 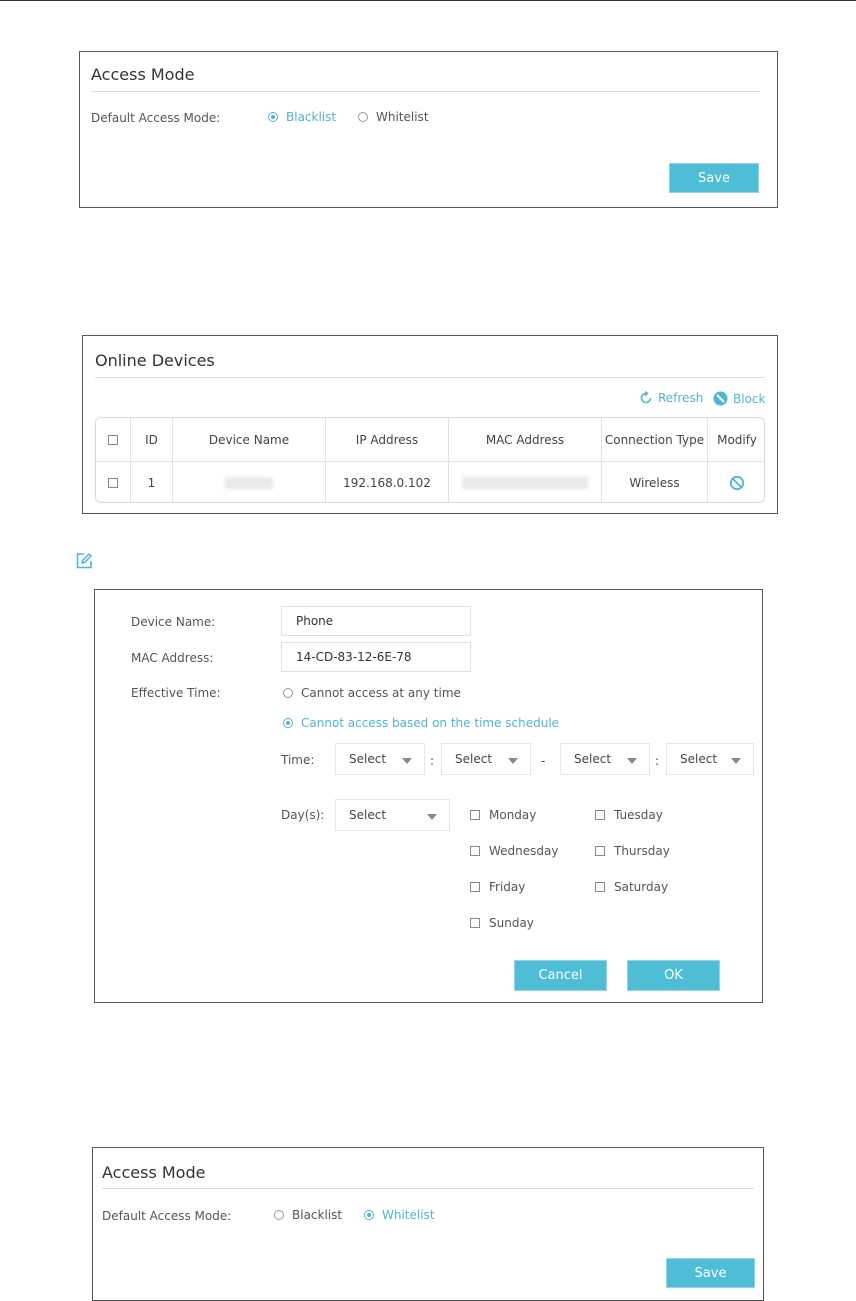 What do you see at coordinates (317, 1215) in the screenshot?
I see `radio-label: Blacklist` at bounding box center [317, 1215].